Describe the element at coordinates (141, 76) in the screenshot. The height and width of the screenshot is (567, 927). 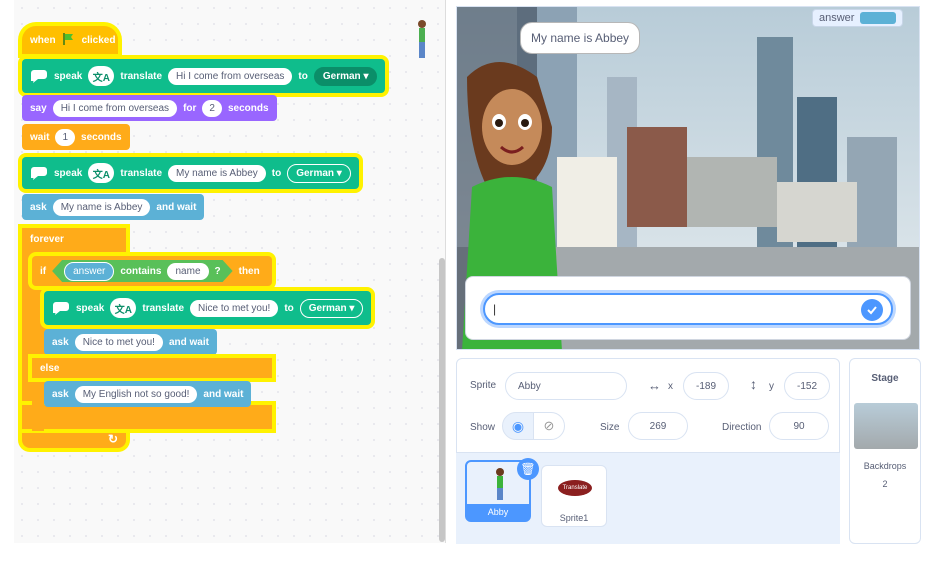
I see `translate-label: translate` at that location.